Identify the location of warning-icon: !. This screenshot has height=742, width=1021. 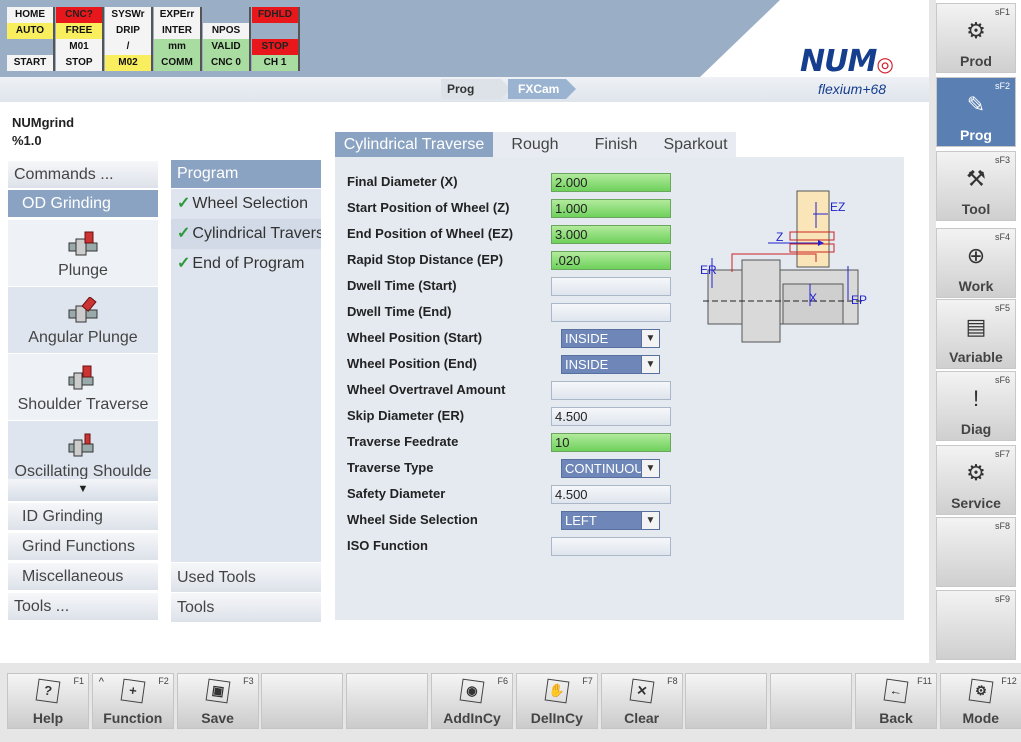
(976, 398).